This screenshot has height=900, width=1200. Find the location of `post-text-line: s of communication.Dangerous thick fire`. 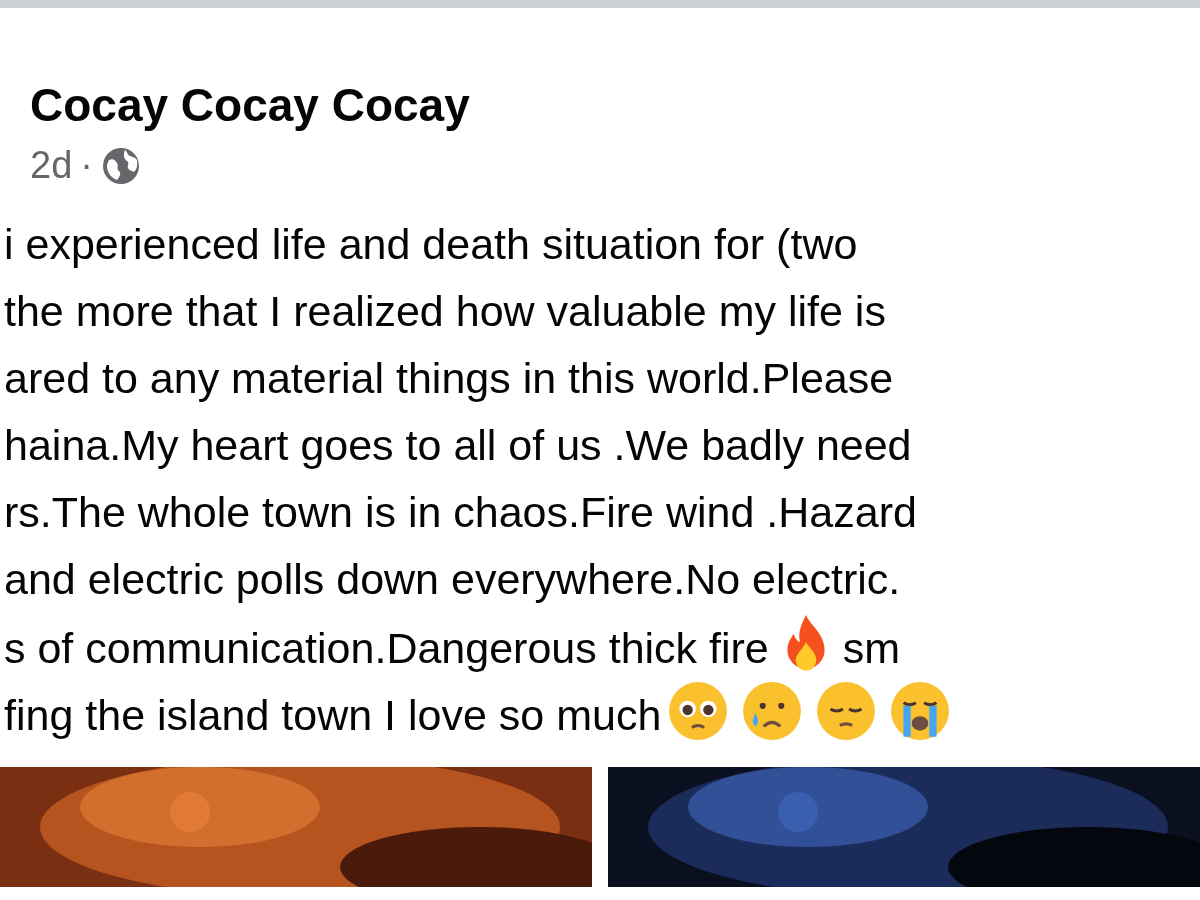

post-text-line: s of communication.Dangerous thick fire is located at coordinates (386, 647).